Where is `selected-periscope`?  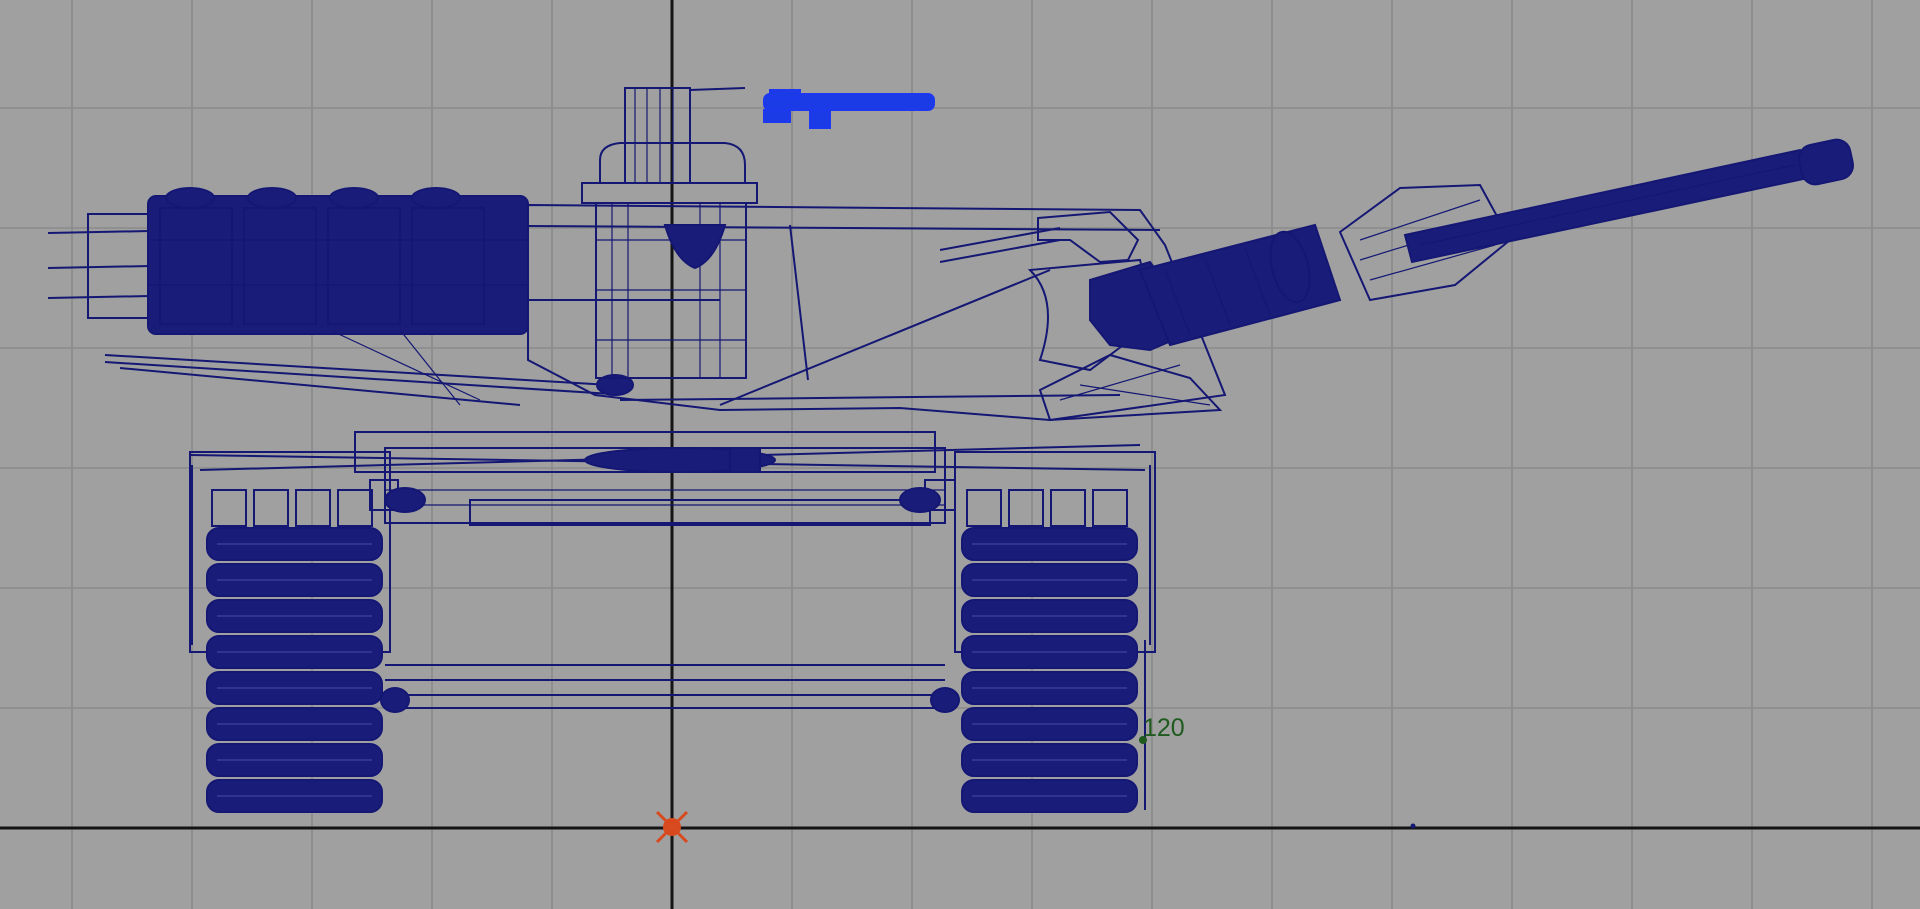
selected-periscope is located at coordinates (849, 109).